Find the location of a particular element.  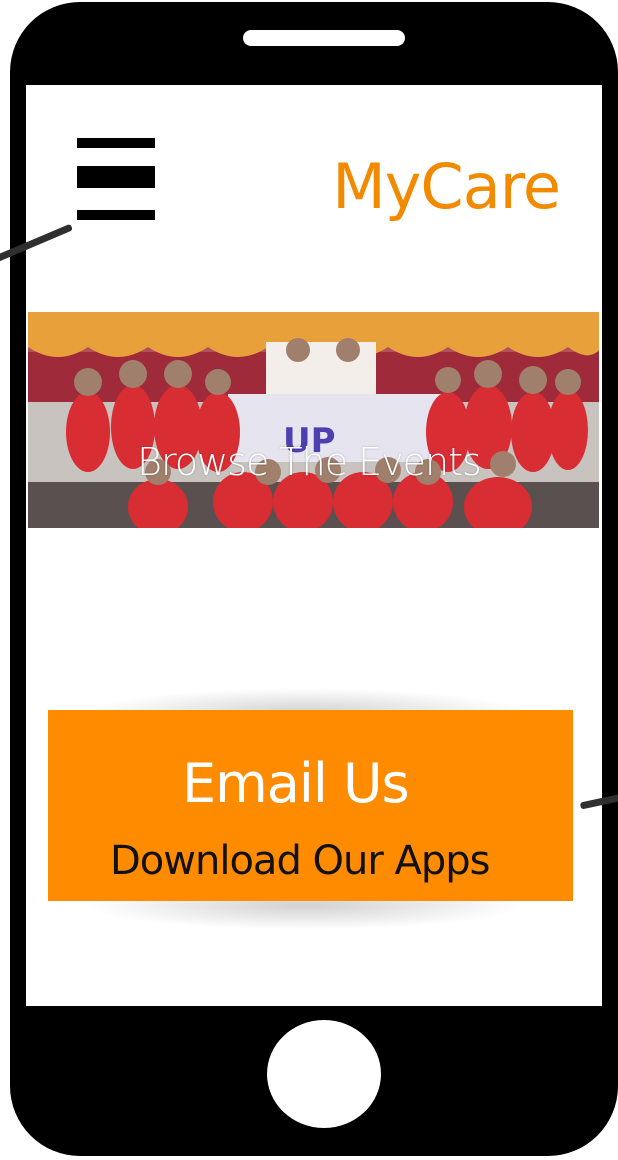

download-apps-link: Download Our Apps is located at coordinates (300, 861).